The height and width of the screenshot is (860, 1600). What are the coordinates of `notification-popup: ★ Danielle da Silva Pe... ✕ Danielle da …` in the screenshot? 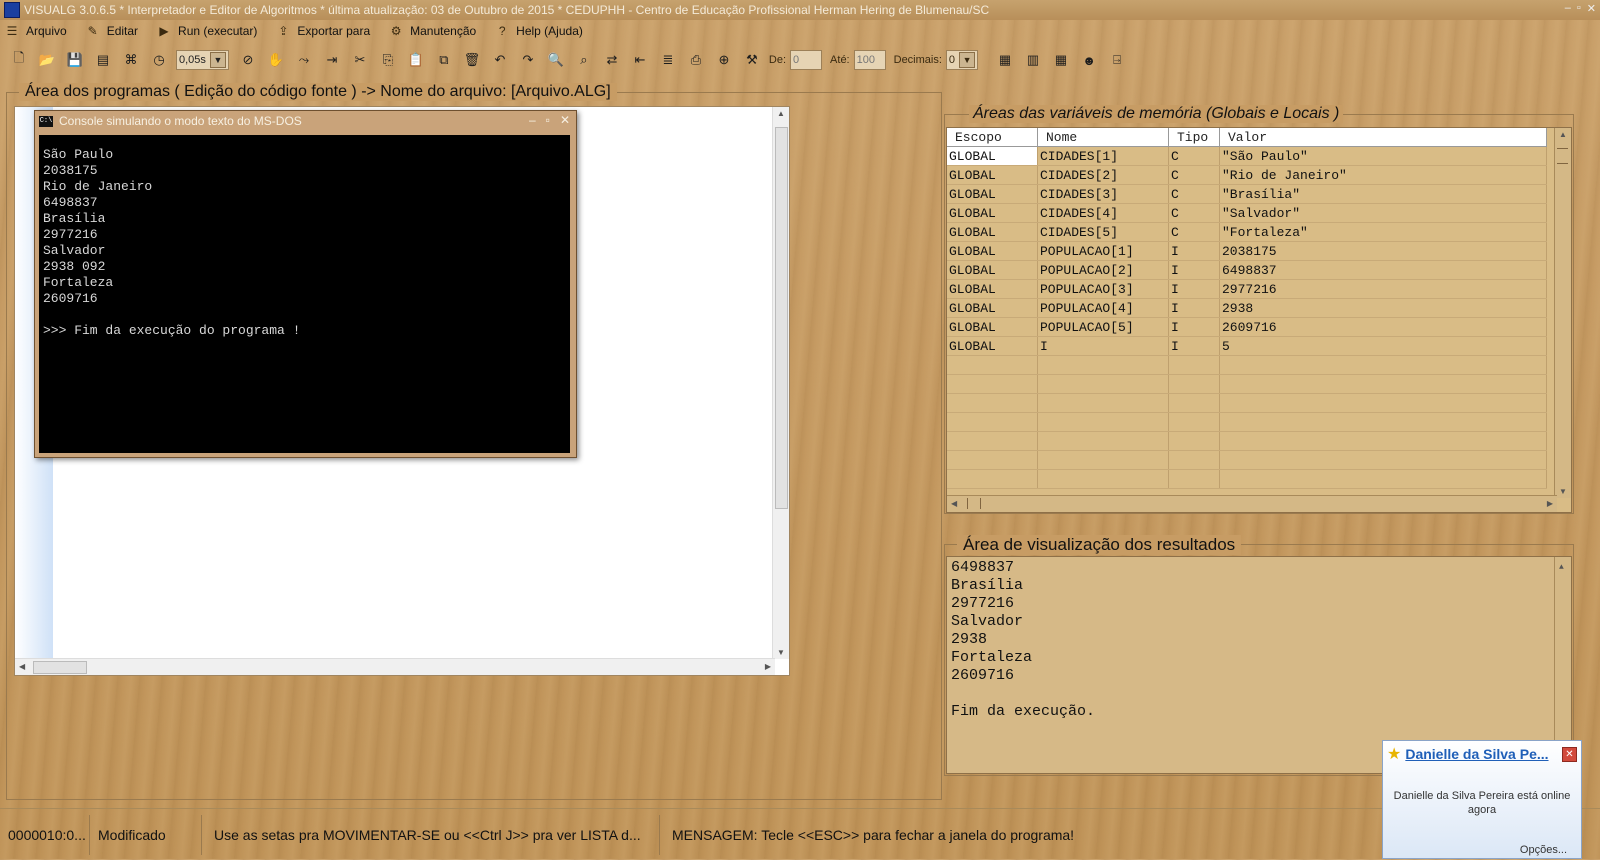 It's located at (1482, 799).